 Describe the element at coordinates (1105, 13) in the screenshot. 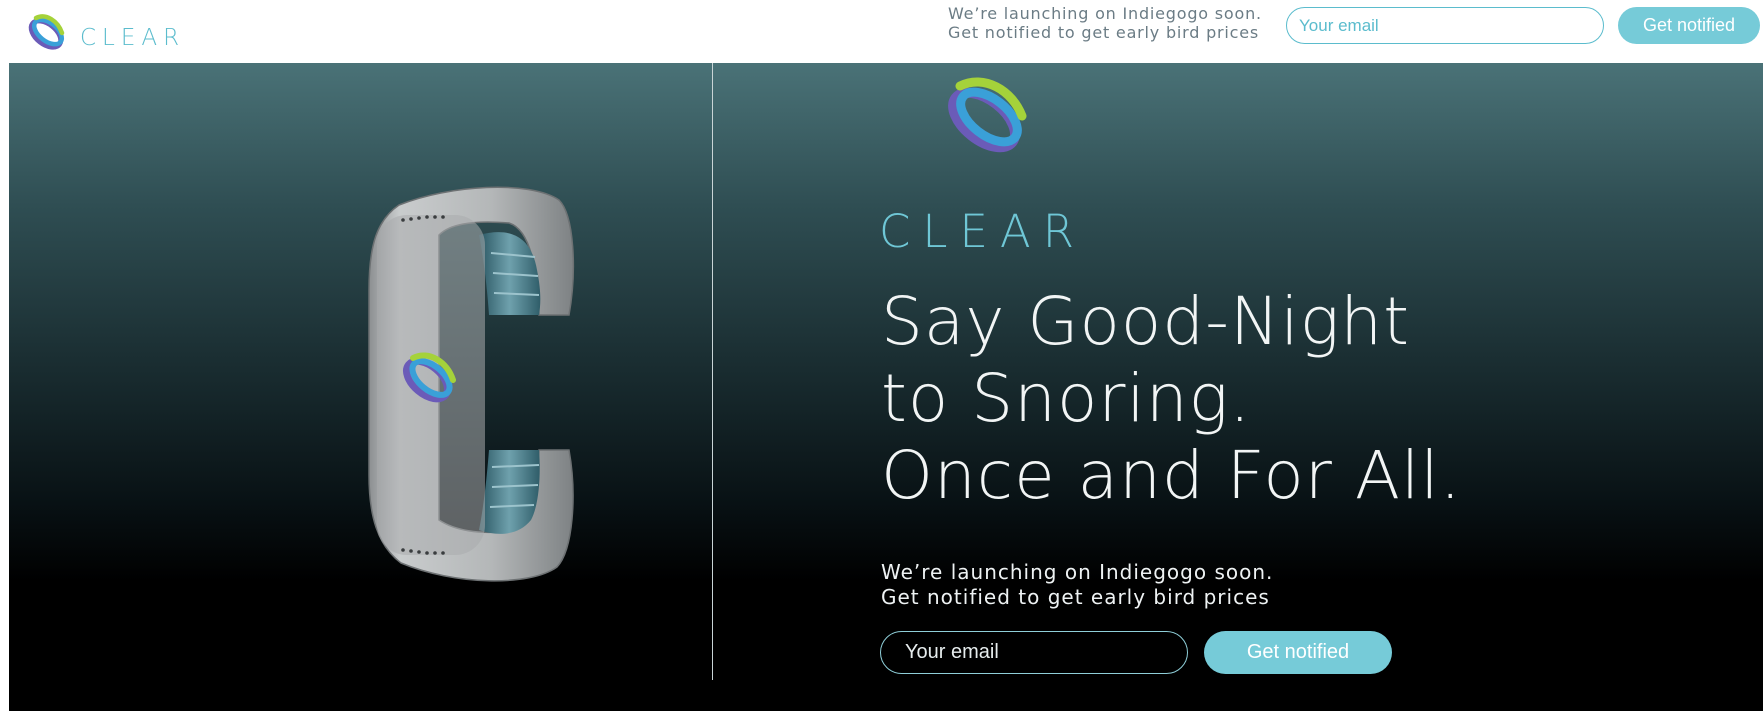

I see `header-promo-line-1: We’re launching on Indiegogo soon.` at that location.